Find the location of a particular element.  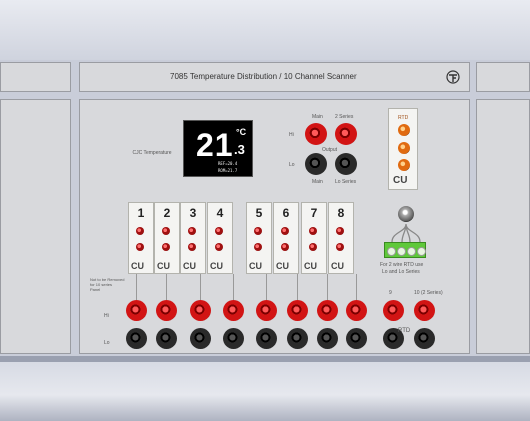

channel-2-hi-jack is located at coordinates (166, 310).